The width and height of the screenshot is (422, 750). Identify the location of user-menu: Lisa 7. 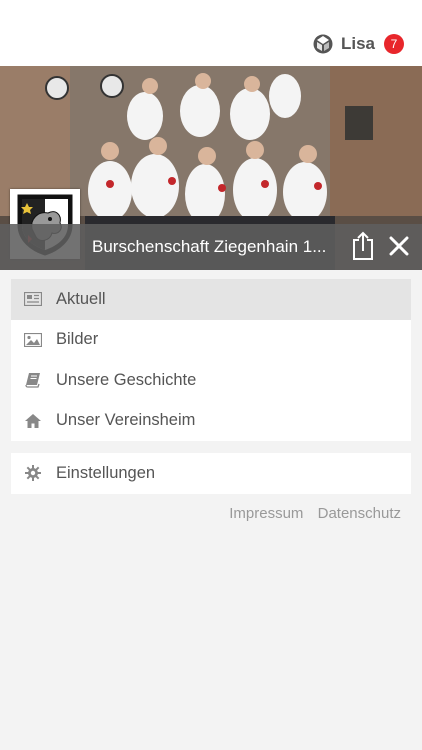
(358, 44).